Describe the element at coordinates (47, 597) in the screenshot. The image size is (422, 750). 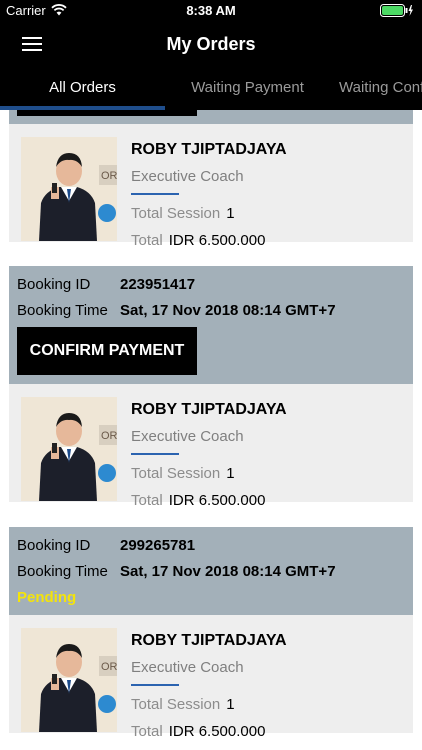
I see `status-badge: Pending` at that location.